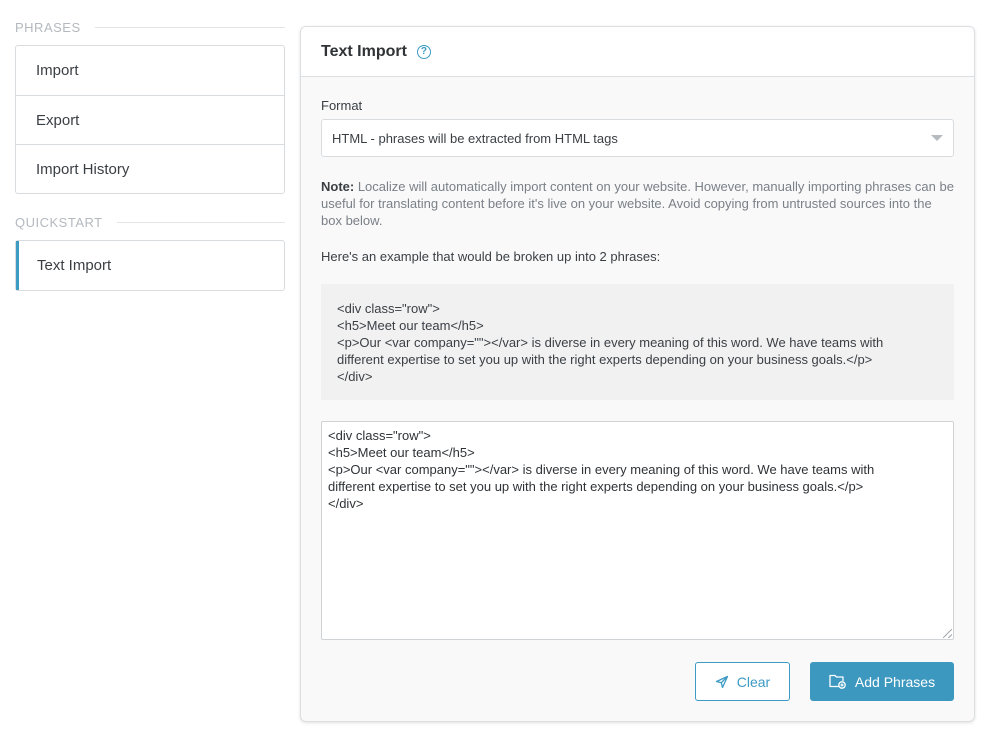 This screenshot has height=735, width=991. I want to click on eraser-icon, so click(722, 682).